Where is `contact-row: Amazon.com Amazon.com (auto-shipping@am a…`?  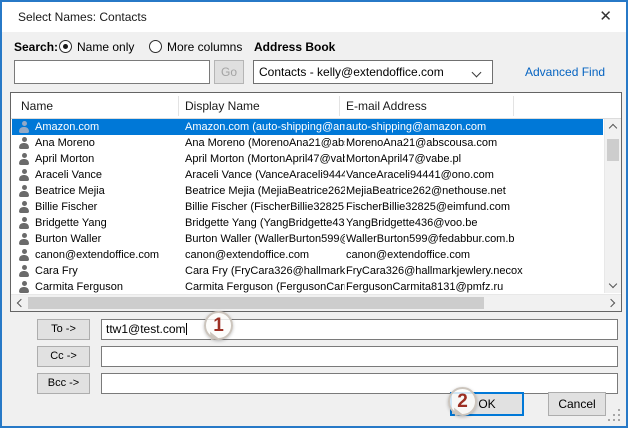
contact-row: Amazon.com Amazon.com (auto-shipping@am a… is located at coordinates (307, 127).